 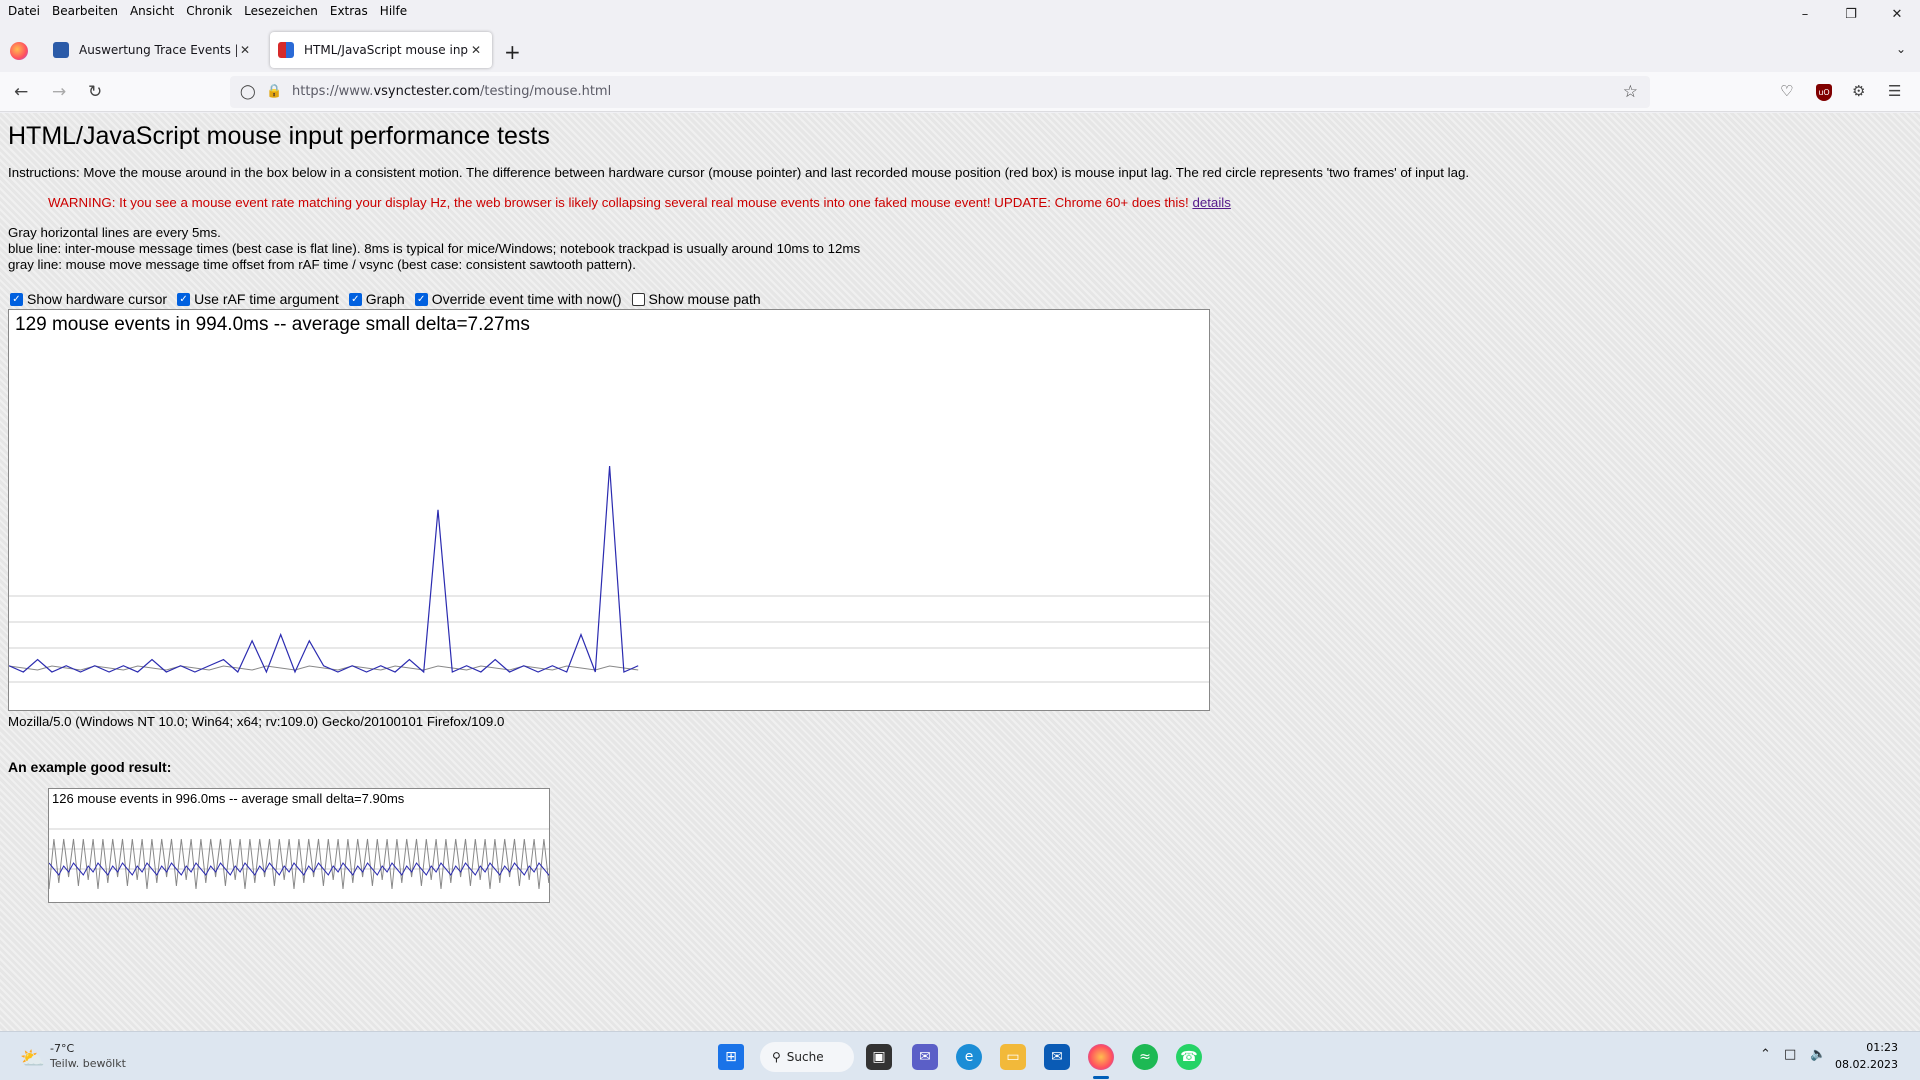 What do you see at coordinates (386, 50) in the screenshot?
I see `tab-label: HTML/JavaScript mouse input p` at bounding box center [386, 50].